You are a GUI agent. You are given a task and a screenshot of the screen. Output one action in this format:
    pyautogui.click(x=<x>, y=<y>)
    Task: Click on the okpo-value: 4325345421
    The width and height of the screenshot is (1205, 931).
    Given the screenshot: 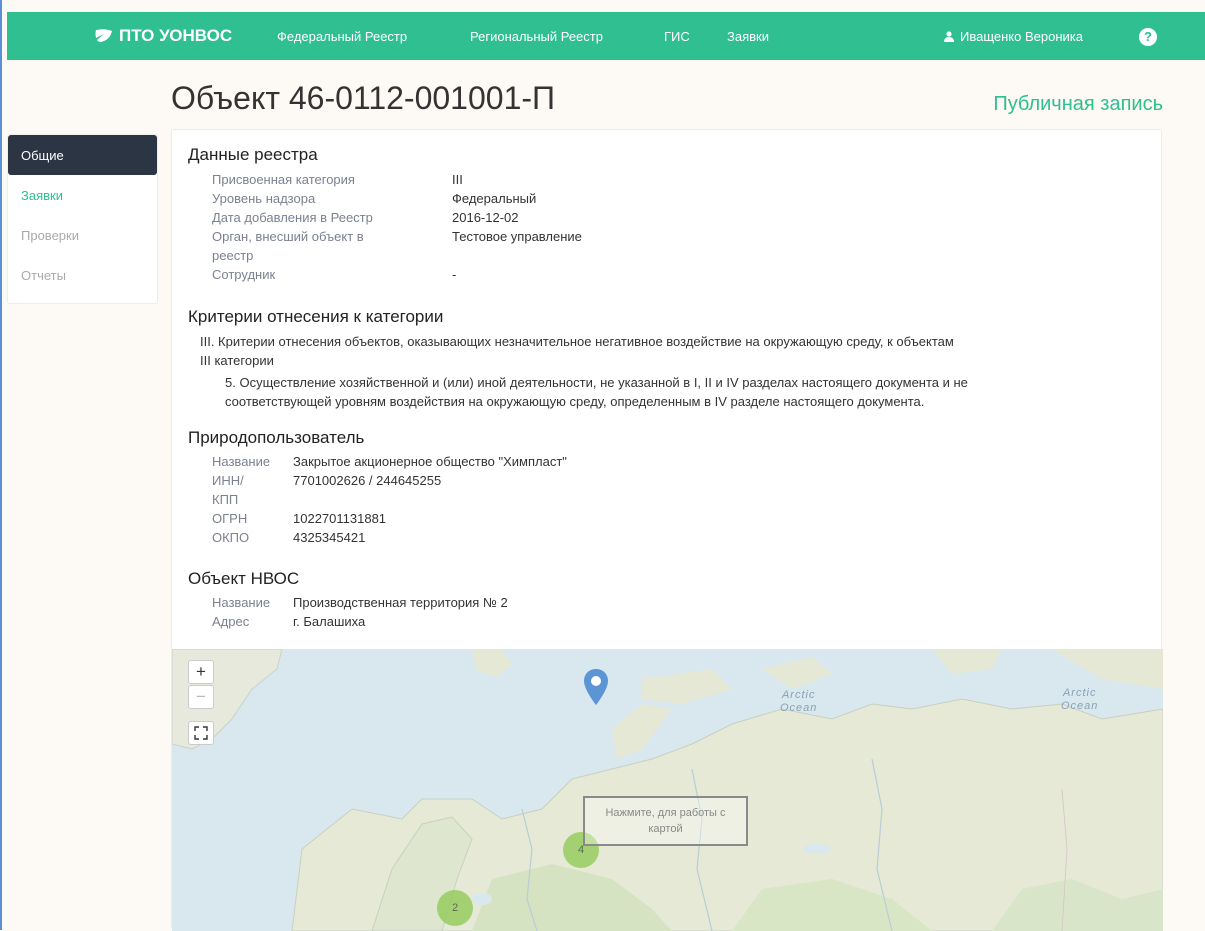 What is the action you would take?
    pyautogui.click(x=329, y=537)
    